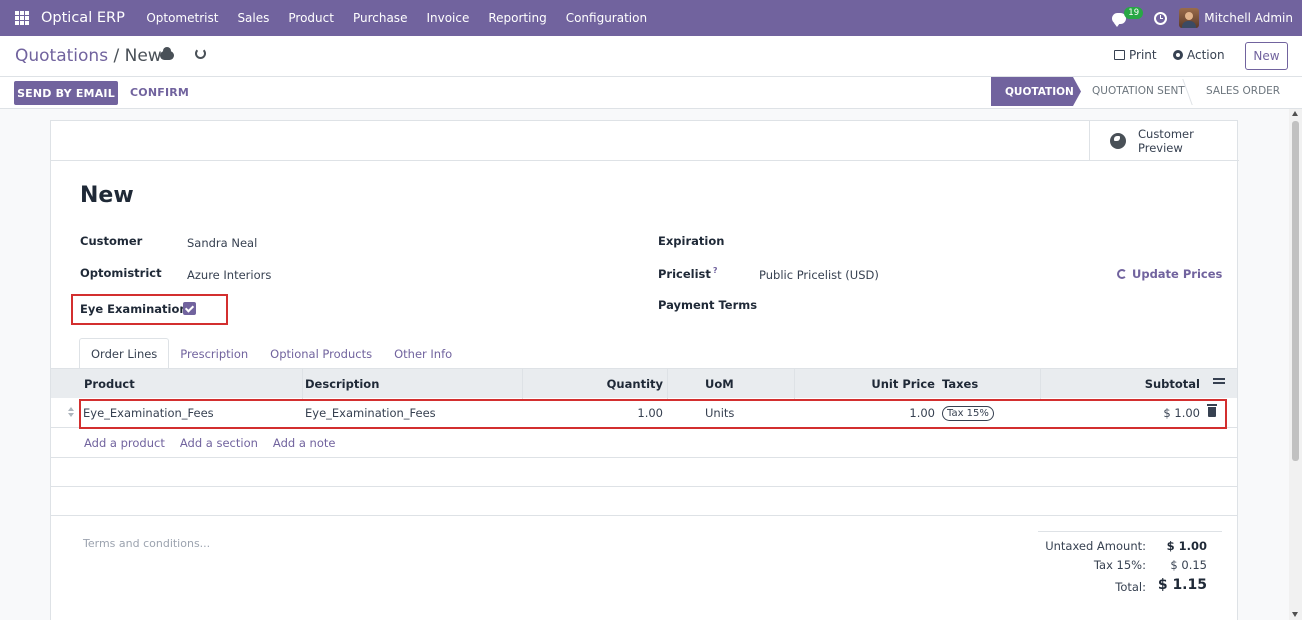 The width and height of the screenshot is (1302, 620). I want to click on update-prices-button: Update Prices, so click(1169, 274).